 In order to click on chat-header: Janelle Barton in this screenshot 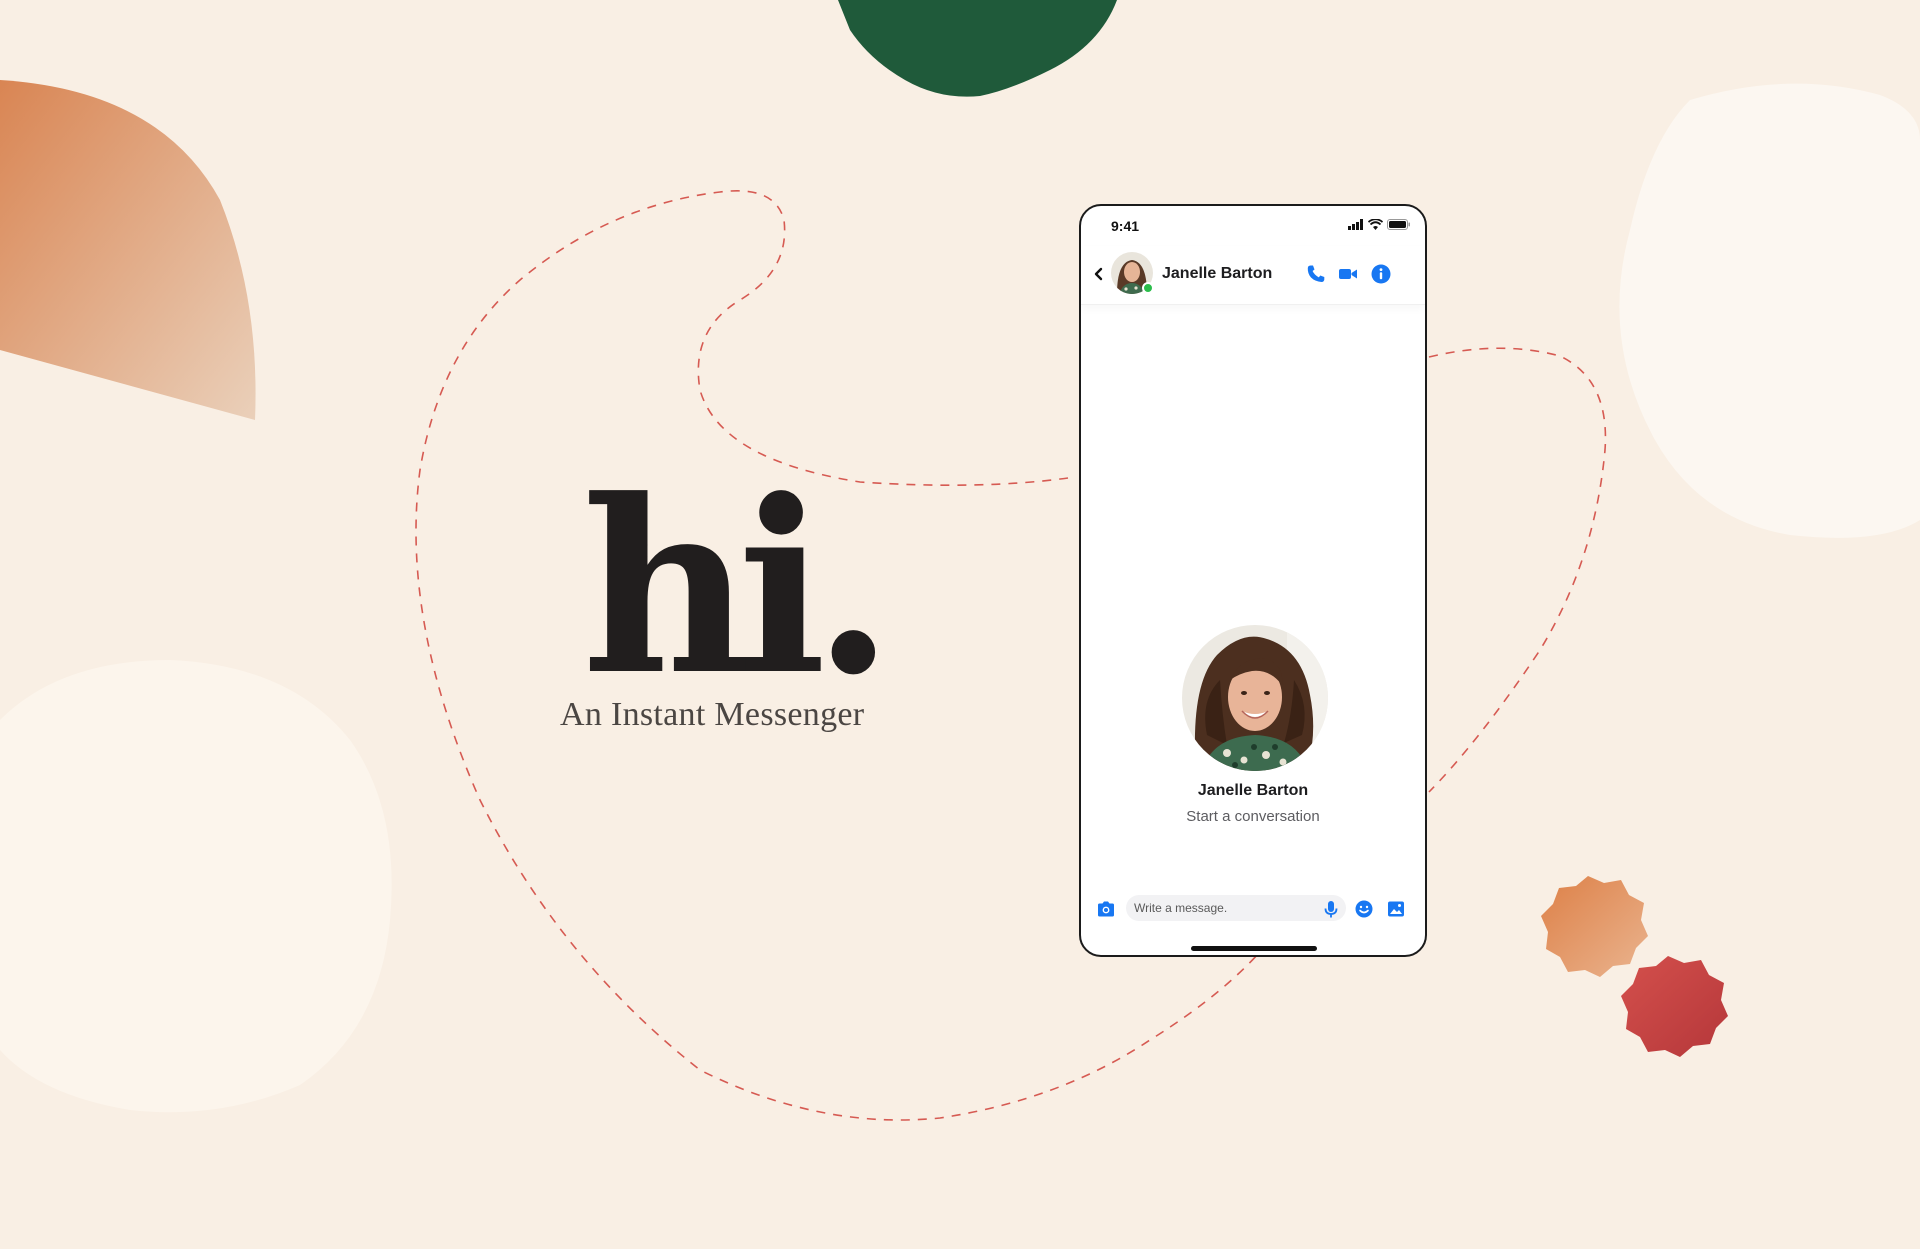, I will do `click(1253, 275)`.